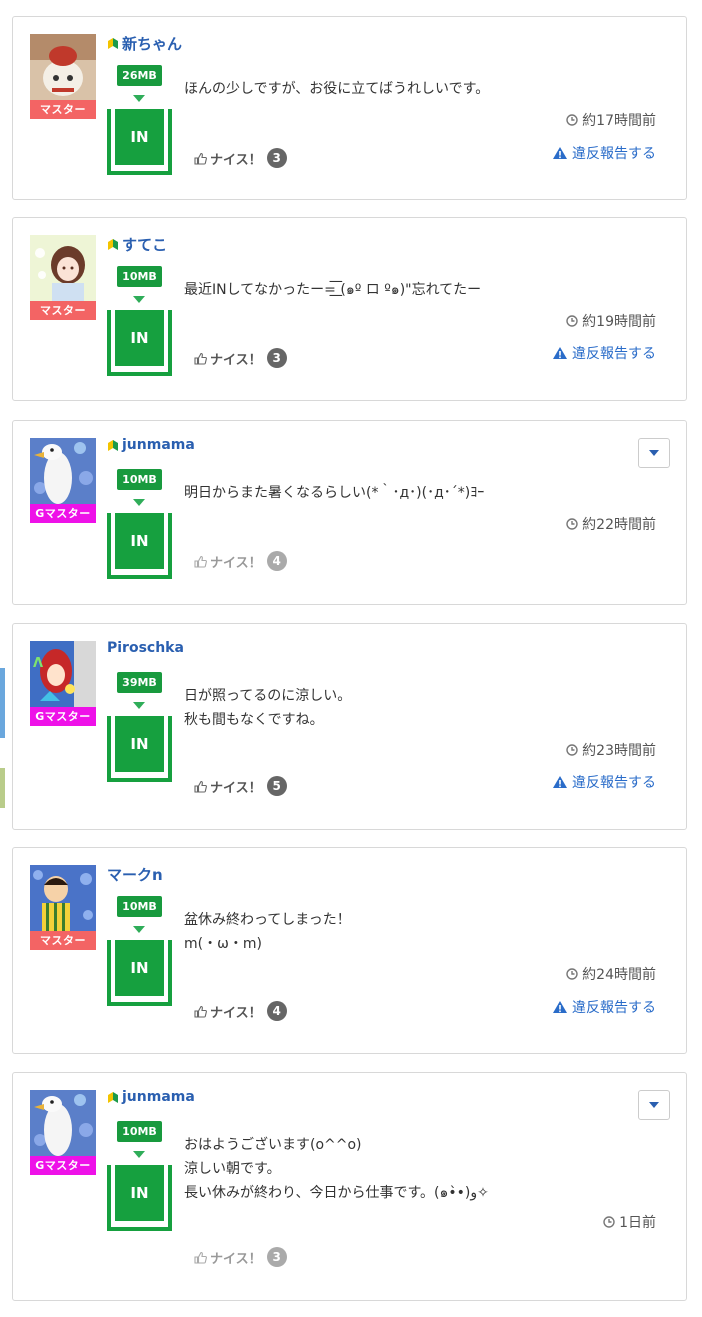 This screenshot has width=702, height=1317. Describe the element at coordinates (276, 786) in the screenshot. I see `nice-count: 5` at that location.